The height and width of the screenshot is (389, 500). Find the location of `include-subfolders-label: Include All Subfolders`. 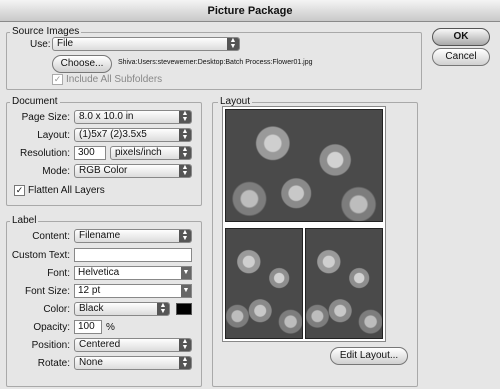

include-subfolders-label: Include All Subfolders is located at coordinates (114, 79).